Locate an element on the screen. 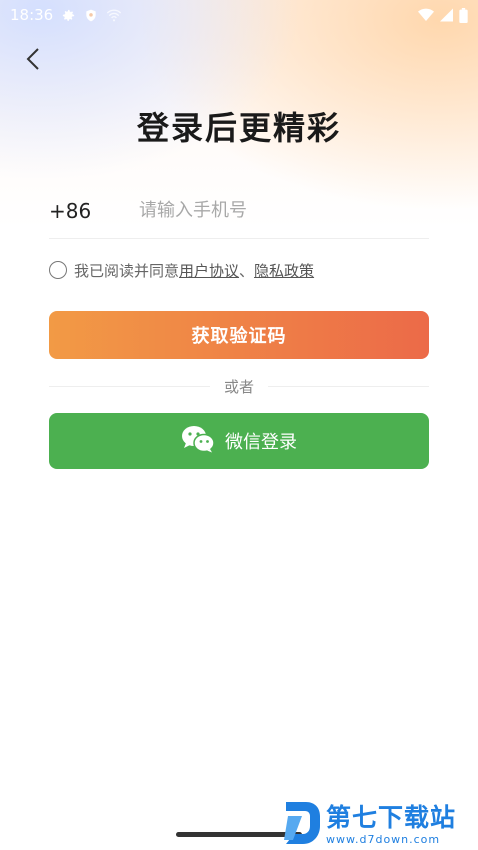 The image size is (478, 850). battery-icon is located at coordinates (463, 15).